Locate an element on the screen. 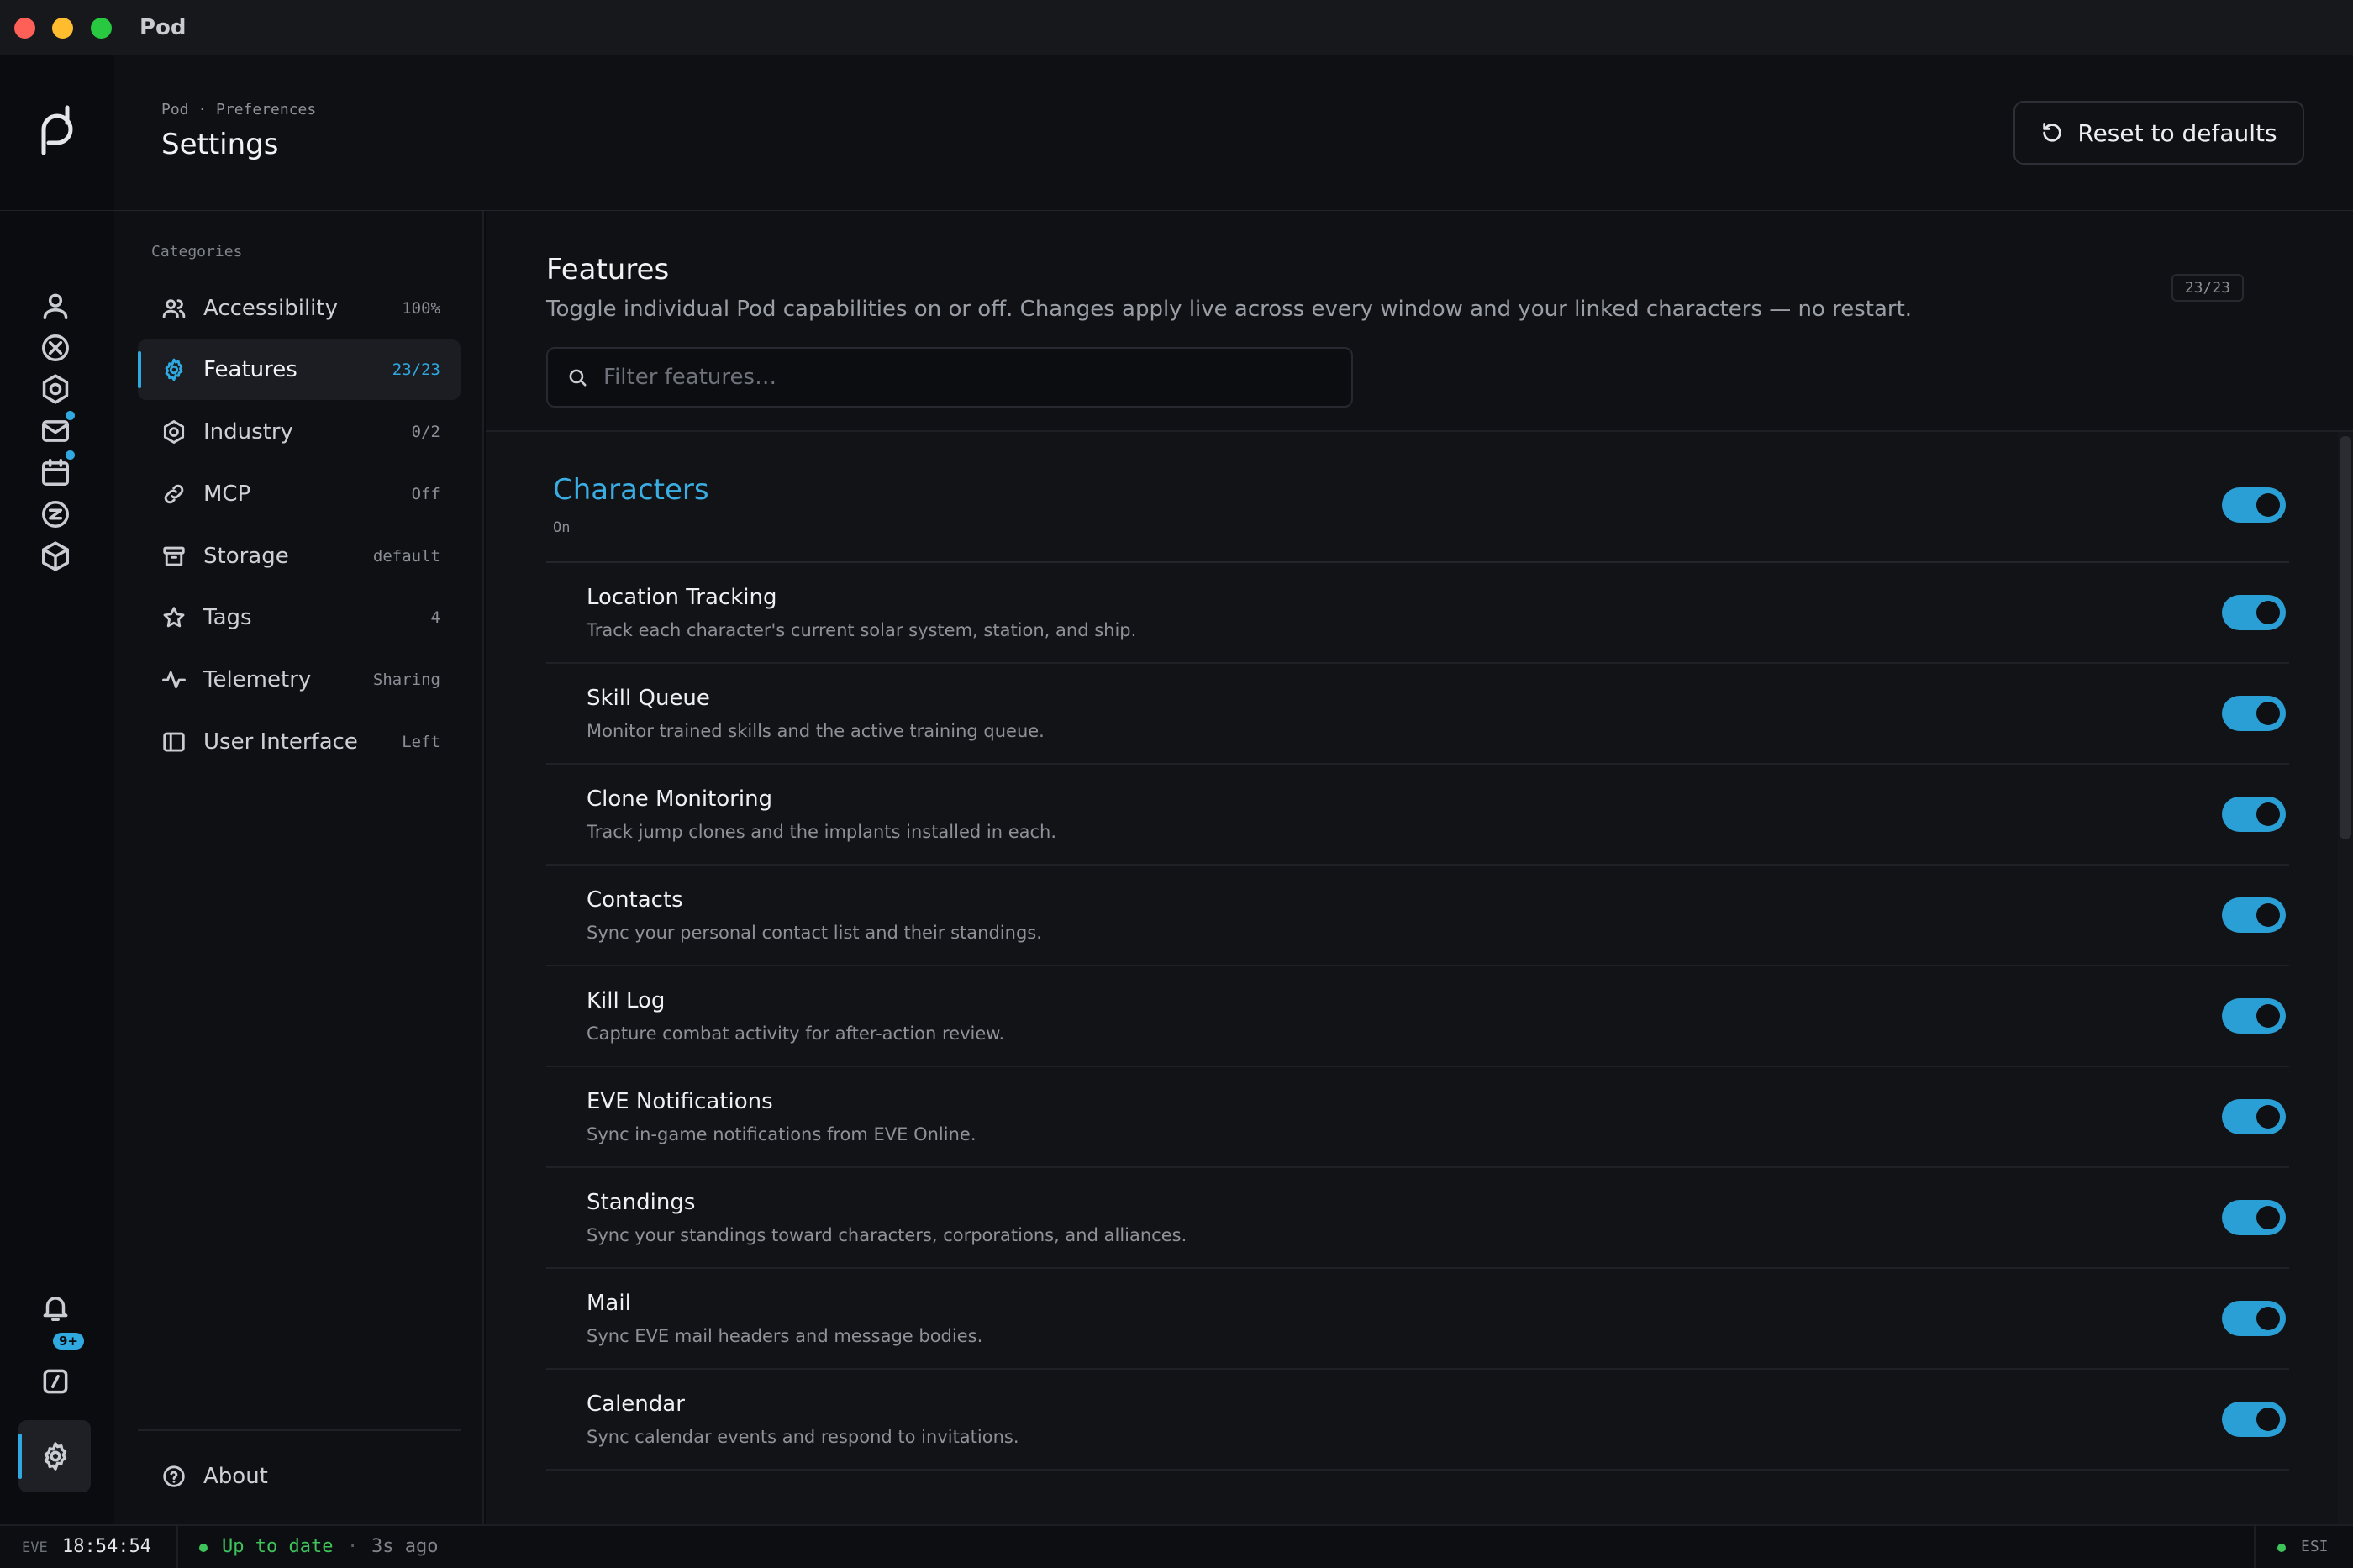  breadcrumb: Pod · Preferences is located at coordinates (239, 109).